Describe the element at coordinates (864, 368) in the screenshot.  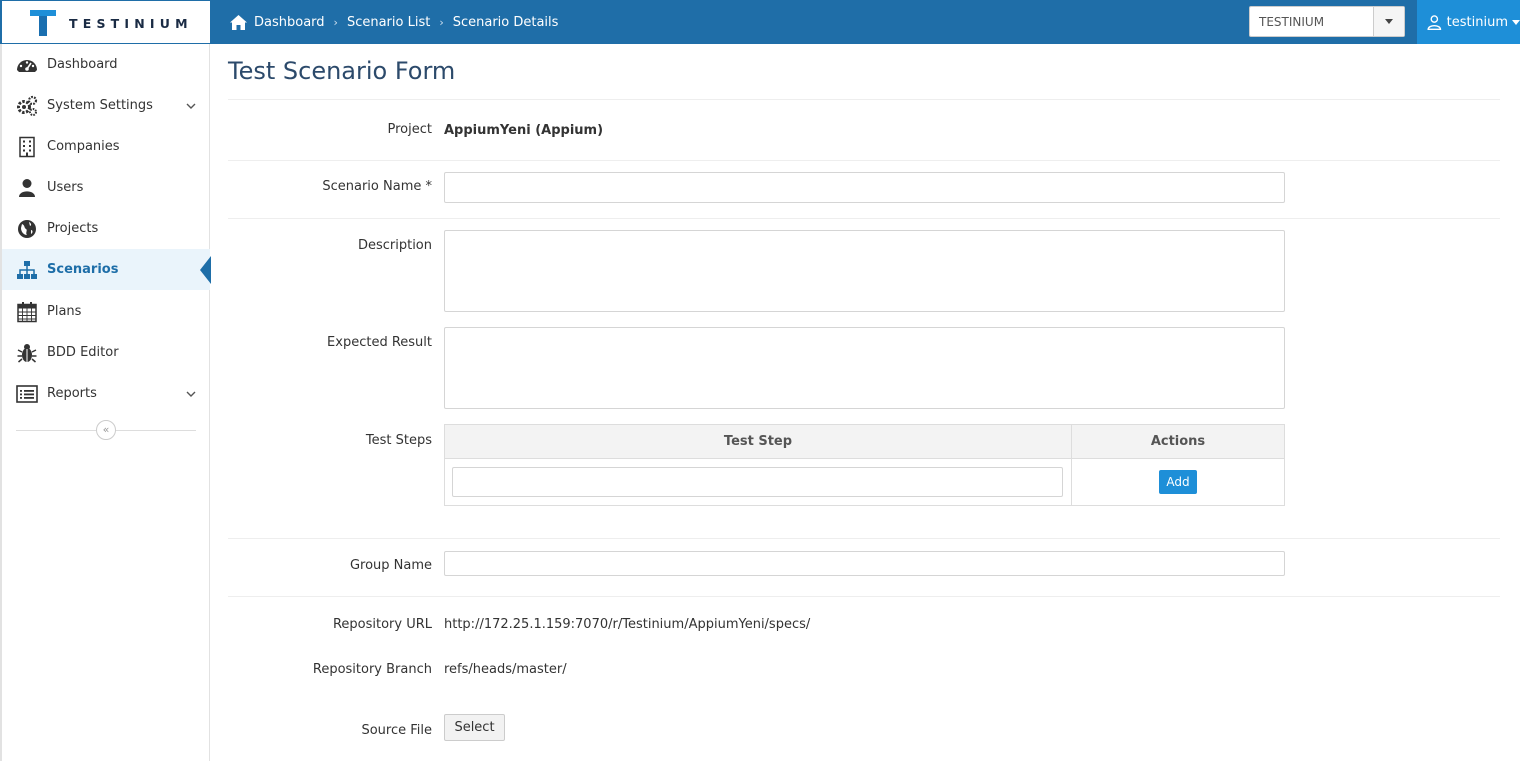
I see `expected-result-textarea` at that location.